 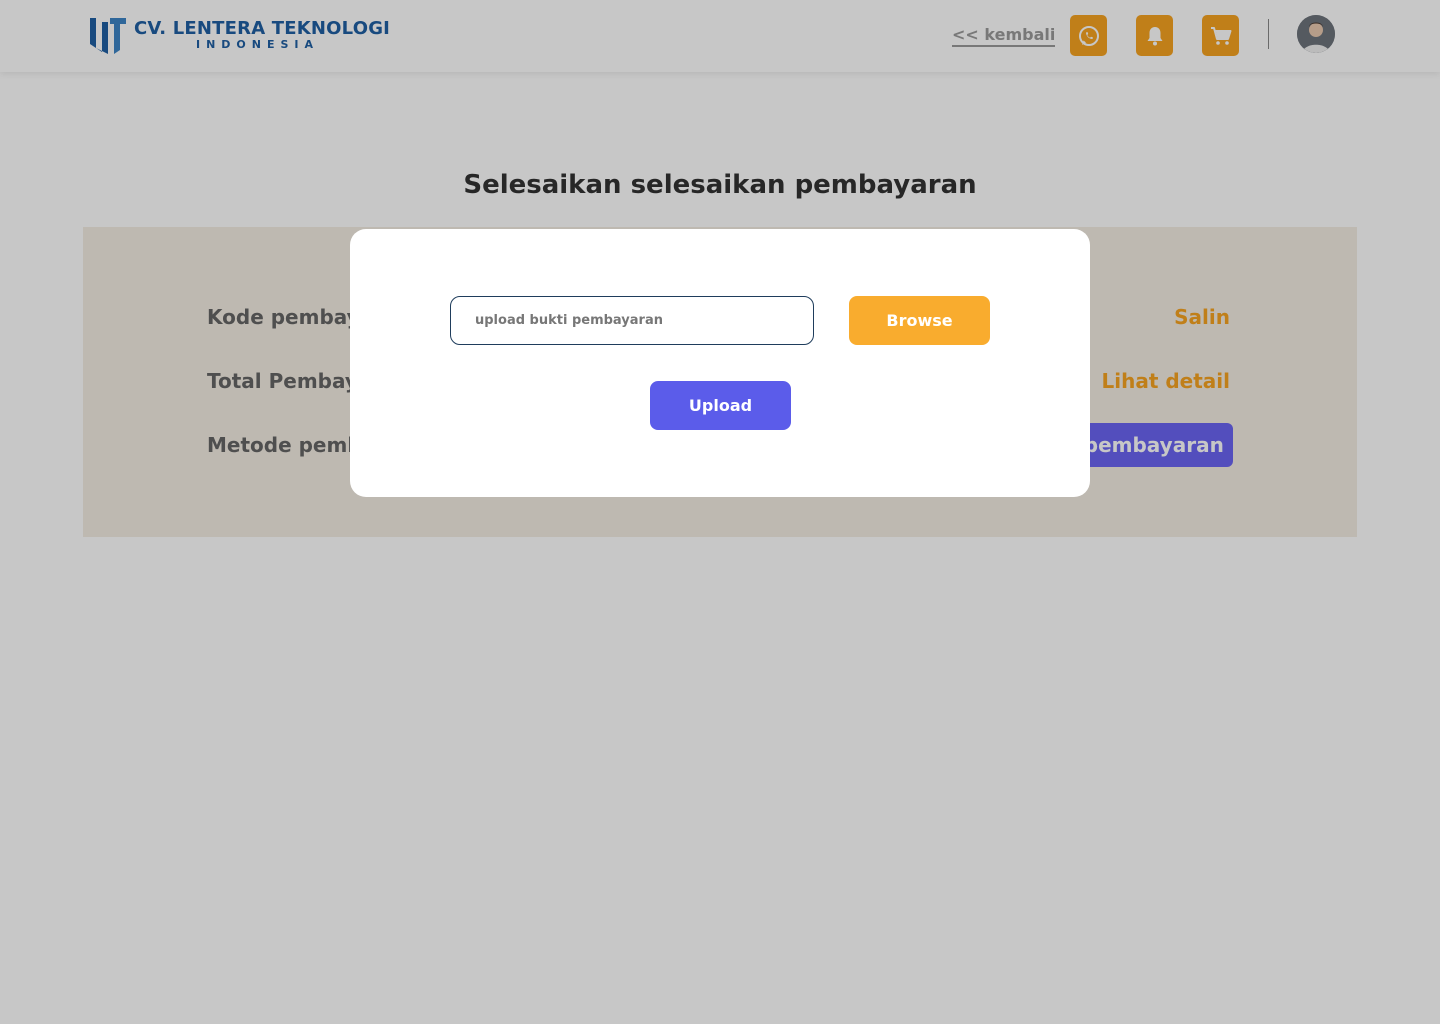 What do you see at coordinates (720, 405) in the screenshot?
I see `upload-button: Upload` at bounding box center [720, 405].